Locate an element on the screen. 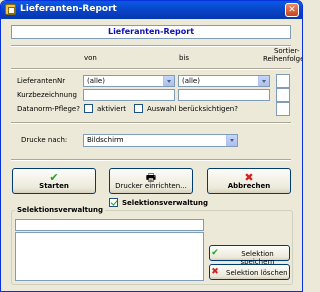  datanorm-activated-label: aktiviert is located at coordinates (112, 109).